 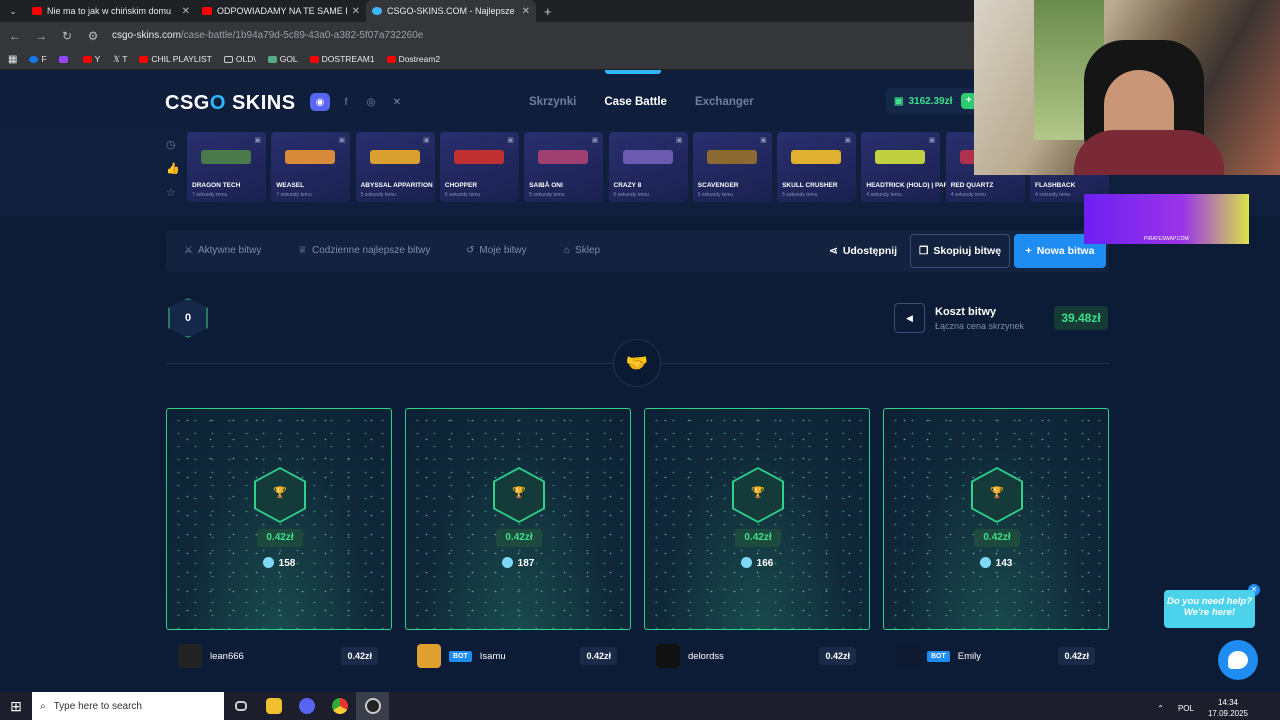 I want to click on player-name: Isamu, so click(x=530, y=656).